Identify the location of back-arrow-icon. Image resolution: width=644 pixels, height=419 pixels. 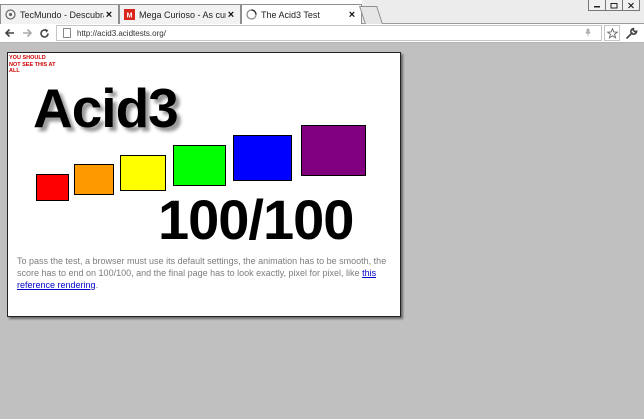
(9, 33).